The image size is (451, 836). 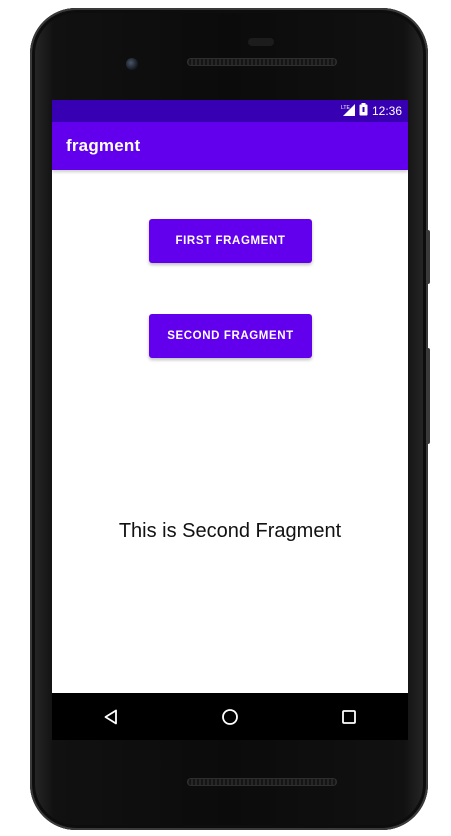 I want to click on top-speaker, so click(x=262, y=62).